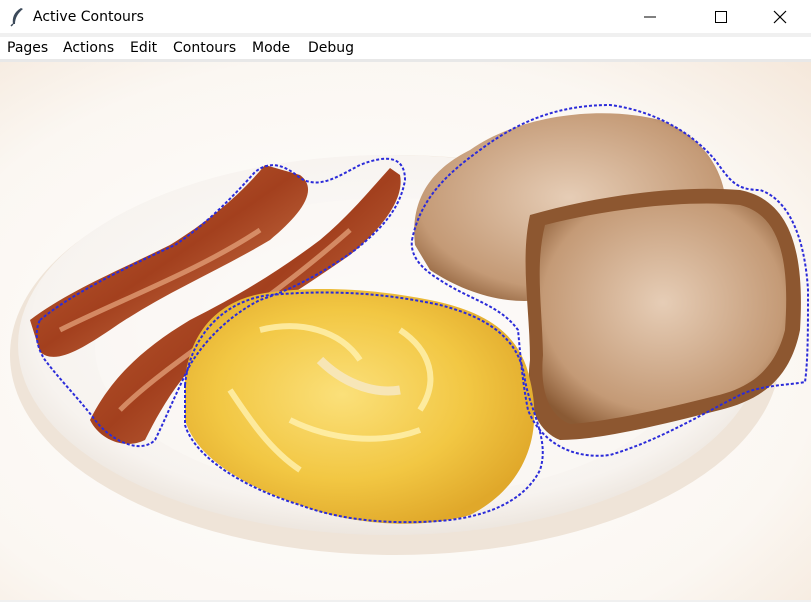 Image resolution: width=811 pixels, height=602 pixels. I want to click on close-button, so click(780, 16).